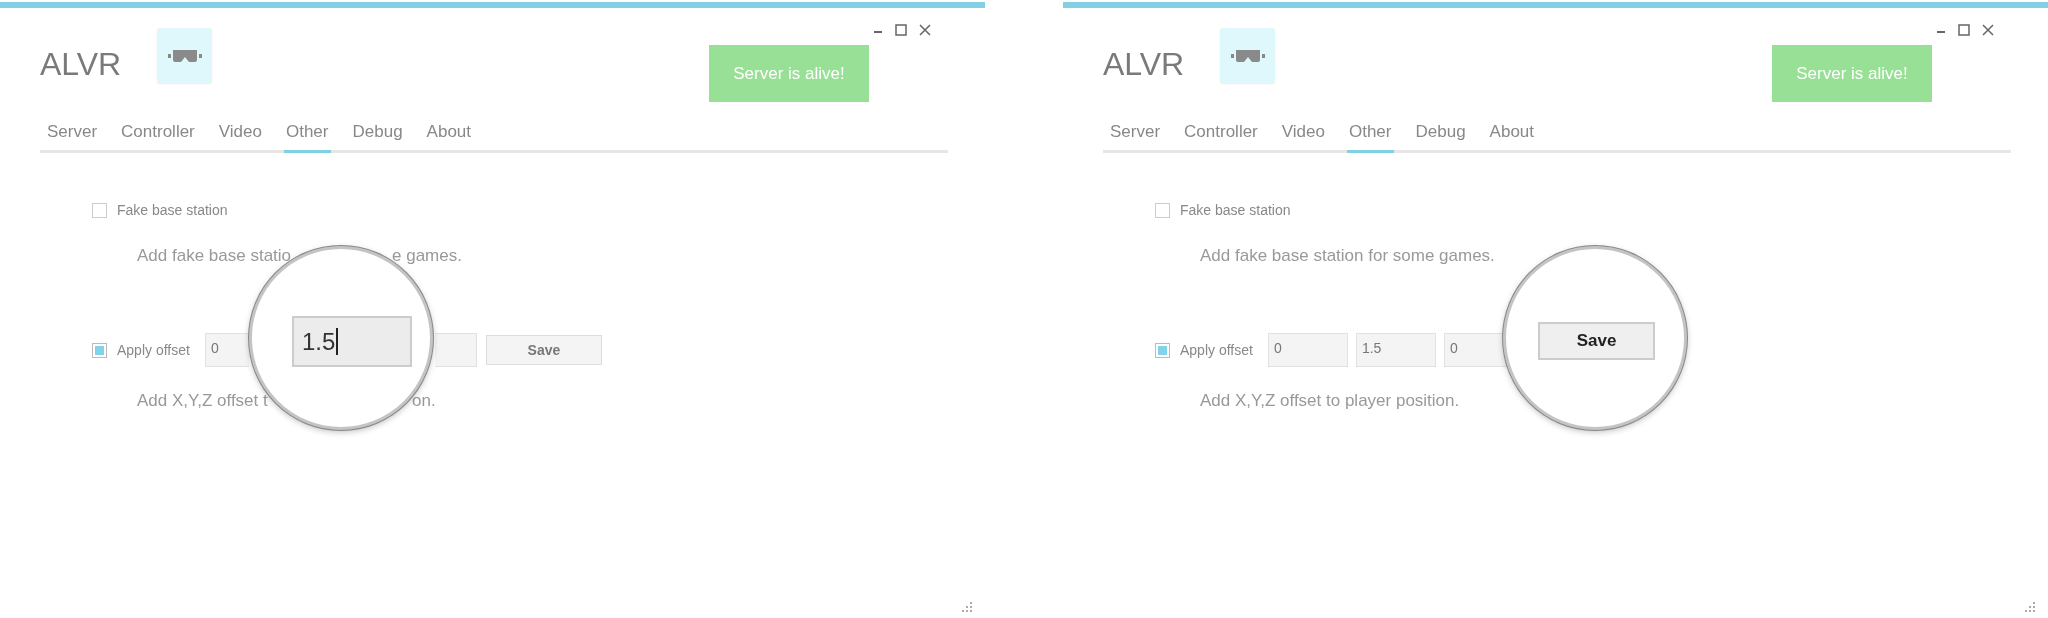  What do you see at coordinates (424, 401) in the screenshot?
I see `description-text: on.` at bounding box center [424, 401].